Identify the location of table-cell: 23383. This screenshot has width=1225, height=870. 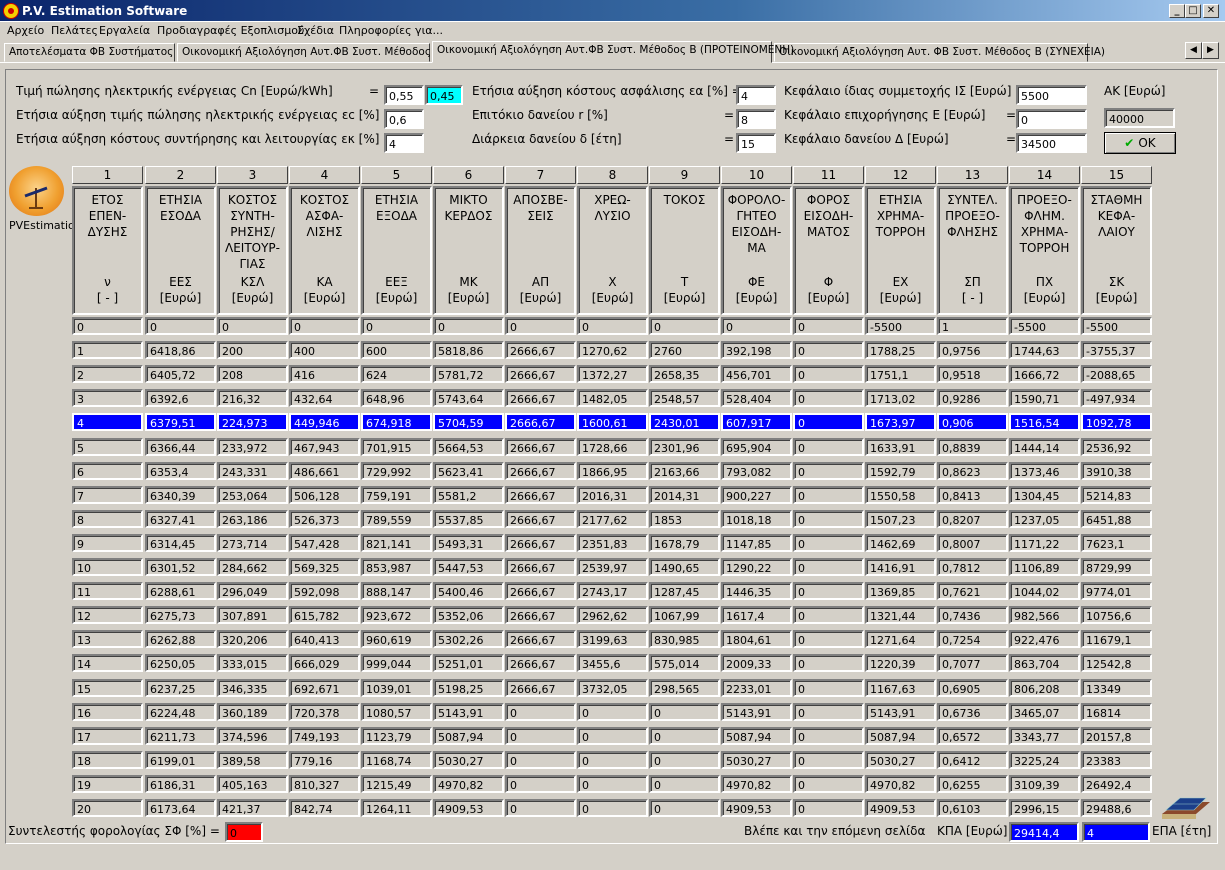
(1116, 760).